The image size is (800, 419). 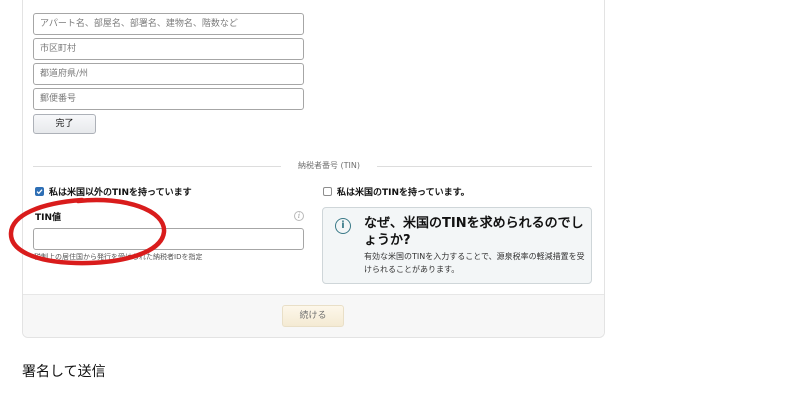 What do you see at coordinates (329, 165) in the screenshot?
I see `tin-section-label: 納税者番号 (TIN)` at bounding box center [329, 165].